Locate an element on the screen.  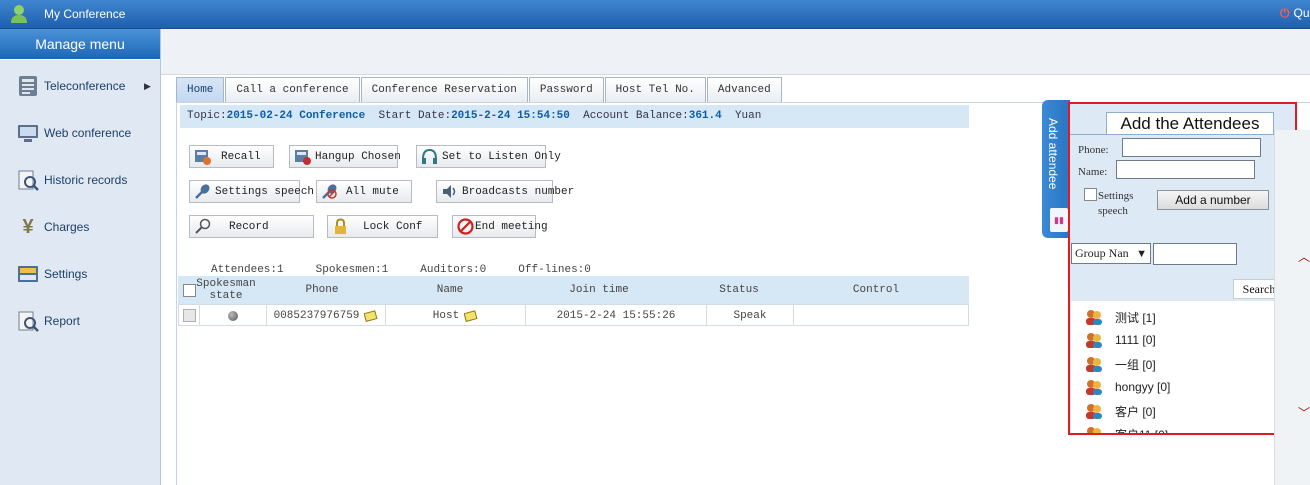
scroll-up-icon: ︿ is located at coordinates (1304, 256).